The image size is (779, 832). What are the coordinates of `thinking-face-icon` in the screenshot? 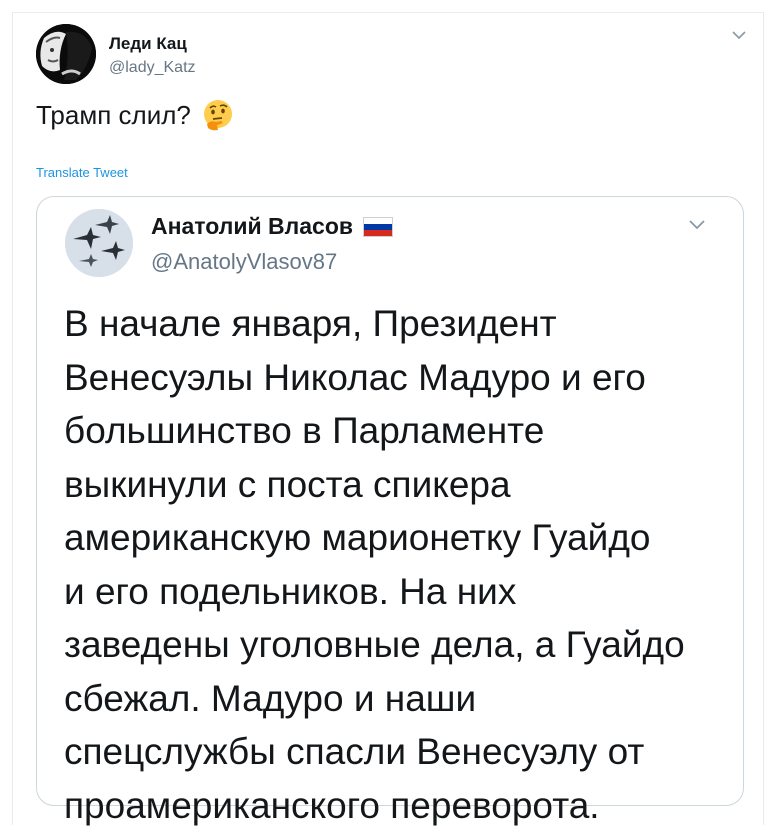 It's located at (218, 115).